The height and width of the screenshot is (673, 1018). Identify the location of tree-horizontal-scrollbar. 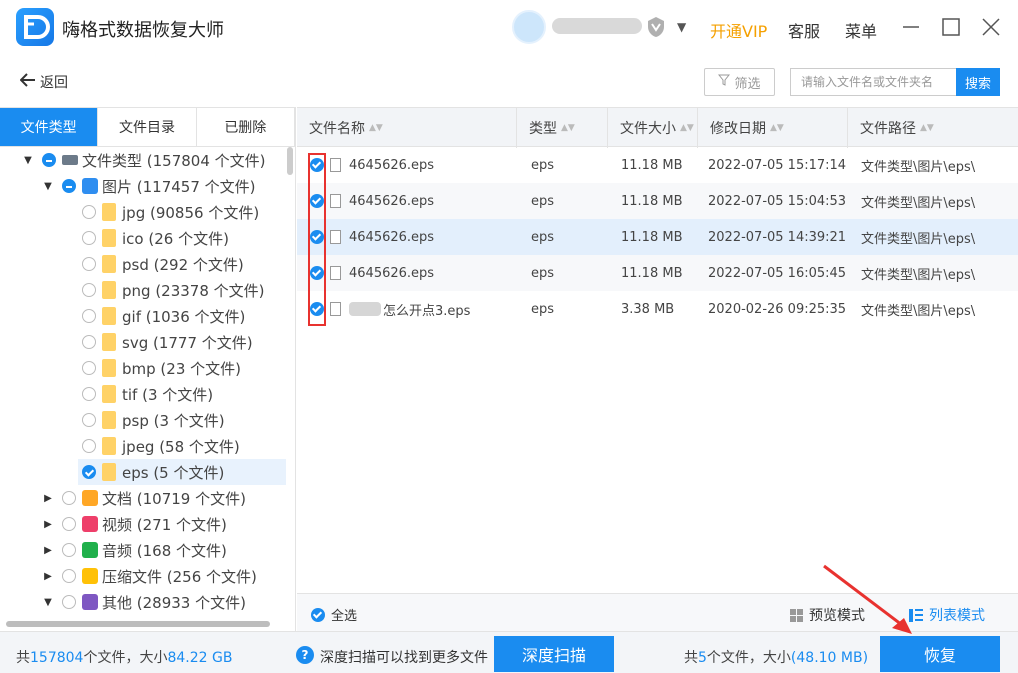
(138, 624).